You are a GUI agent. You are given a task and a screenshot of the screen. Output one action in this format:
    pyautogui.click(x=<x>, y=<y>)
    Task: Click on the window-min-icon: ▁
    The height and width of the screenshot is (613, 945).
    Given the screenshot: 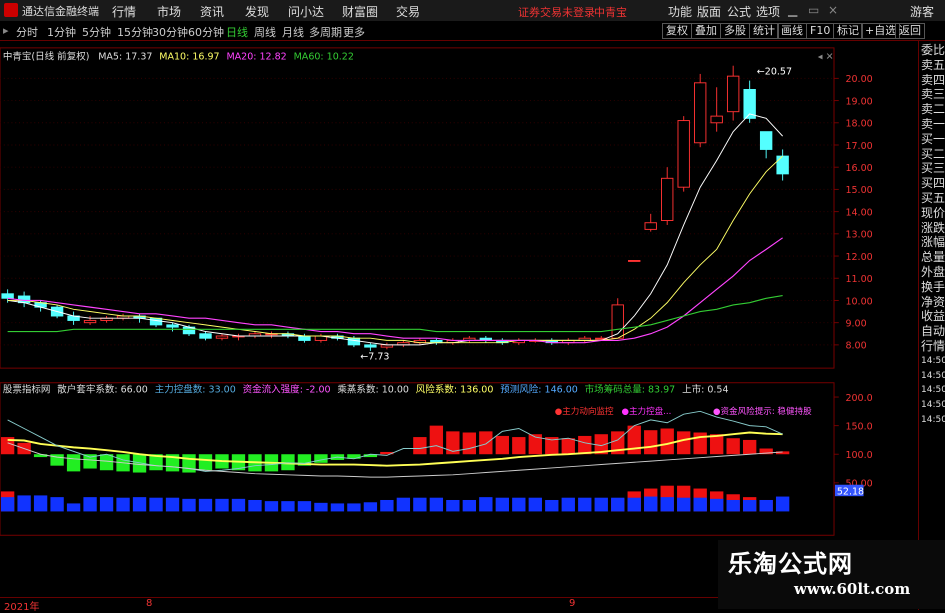 What is the action you would take?
    pyautogui.click(x=792, y=10)
    